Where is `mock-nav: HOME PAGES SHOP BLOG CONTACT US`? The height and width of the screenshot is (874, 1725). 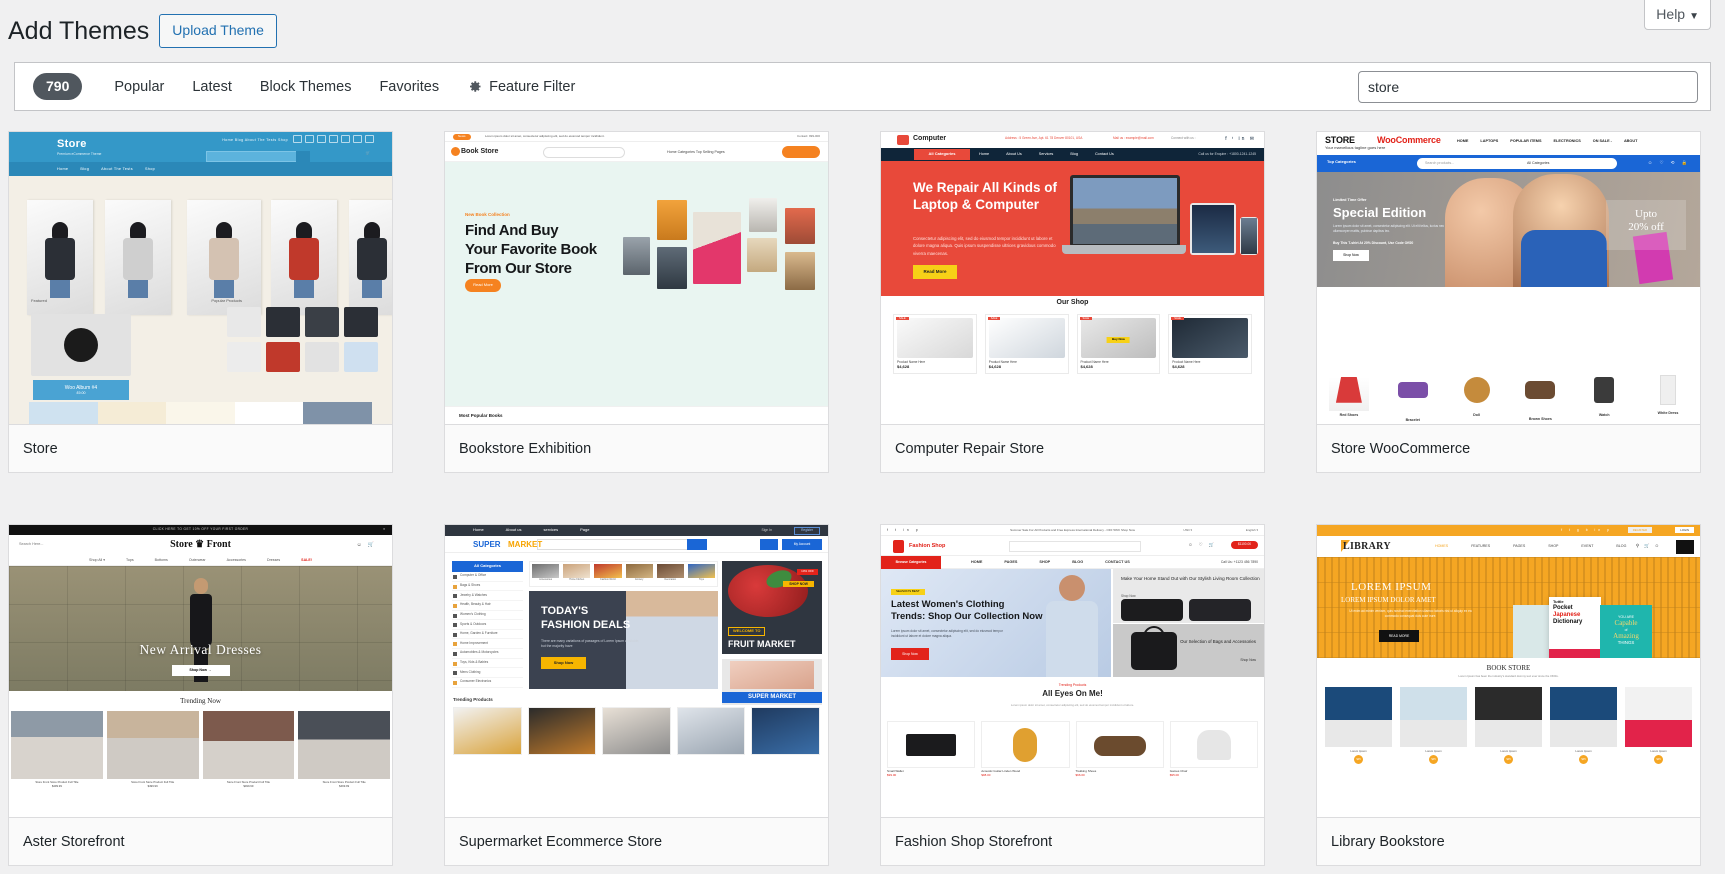
mock-nav: HOME PAGES SHOP BLOG CONTACT US is located at coordinates (1050, 562).